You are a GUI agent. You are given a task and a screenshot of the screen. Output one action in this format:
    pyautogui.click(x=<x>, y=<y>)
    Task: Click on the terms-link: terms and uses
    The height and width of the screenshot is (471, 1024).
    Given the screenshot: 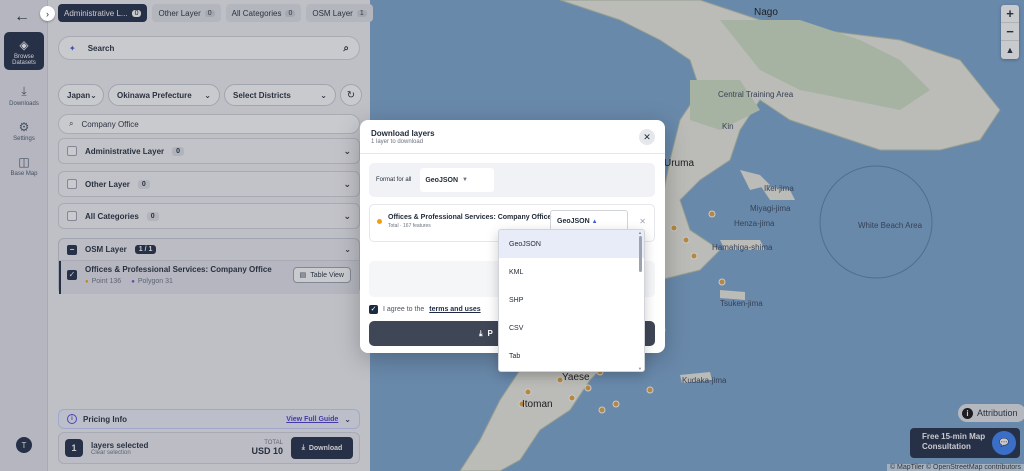 What is the action you would take?
    pyautogui.click(x=454, y=309)
    